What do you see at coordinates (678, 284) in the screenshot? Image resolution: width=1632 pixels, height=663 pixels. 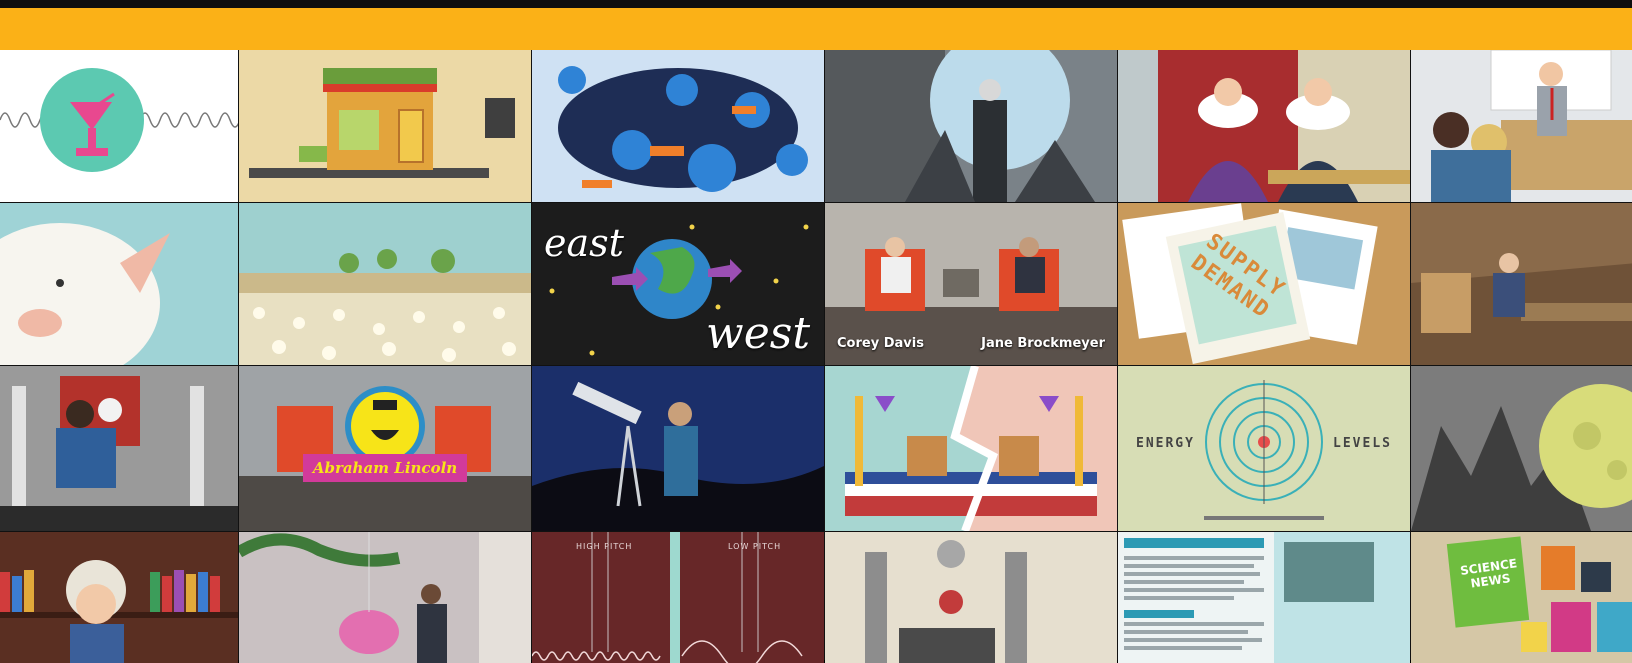 I see `tile-east-west-globe: east west` at bounding box center [678, 284].